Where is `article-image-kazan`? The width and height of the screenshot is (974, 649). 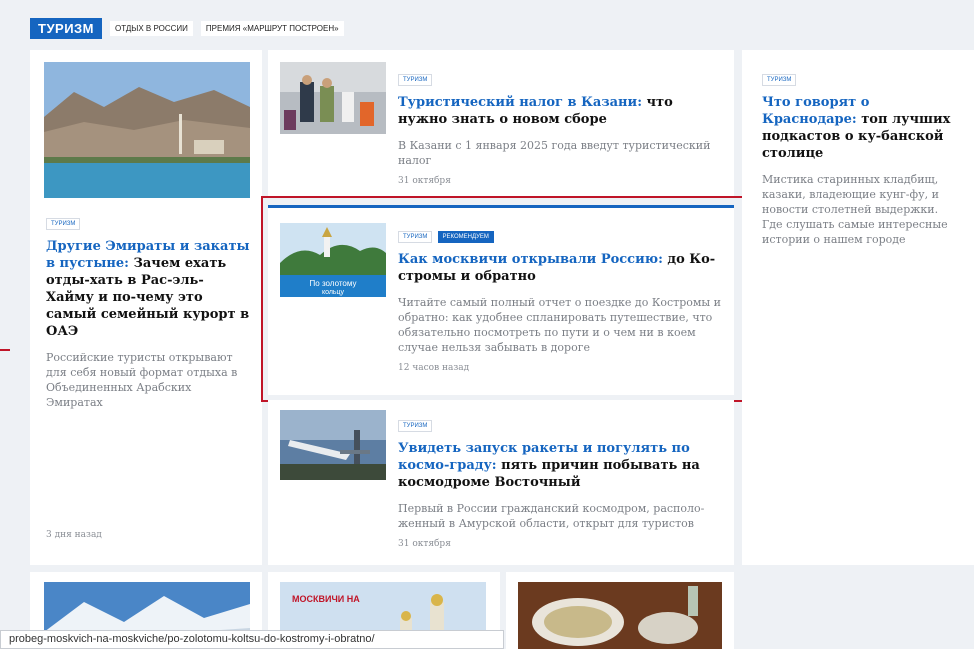 article-image-kazan is located at coordinates (333, 98).